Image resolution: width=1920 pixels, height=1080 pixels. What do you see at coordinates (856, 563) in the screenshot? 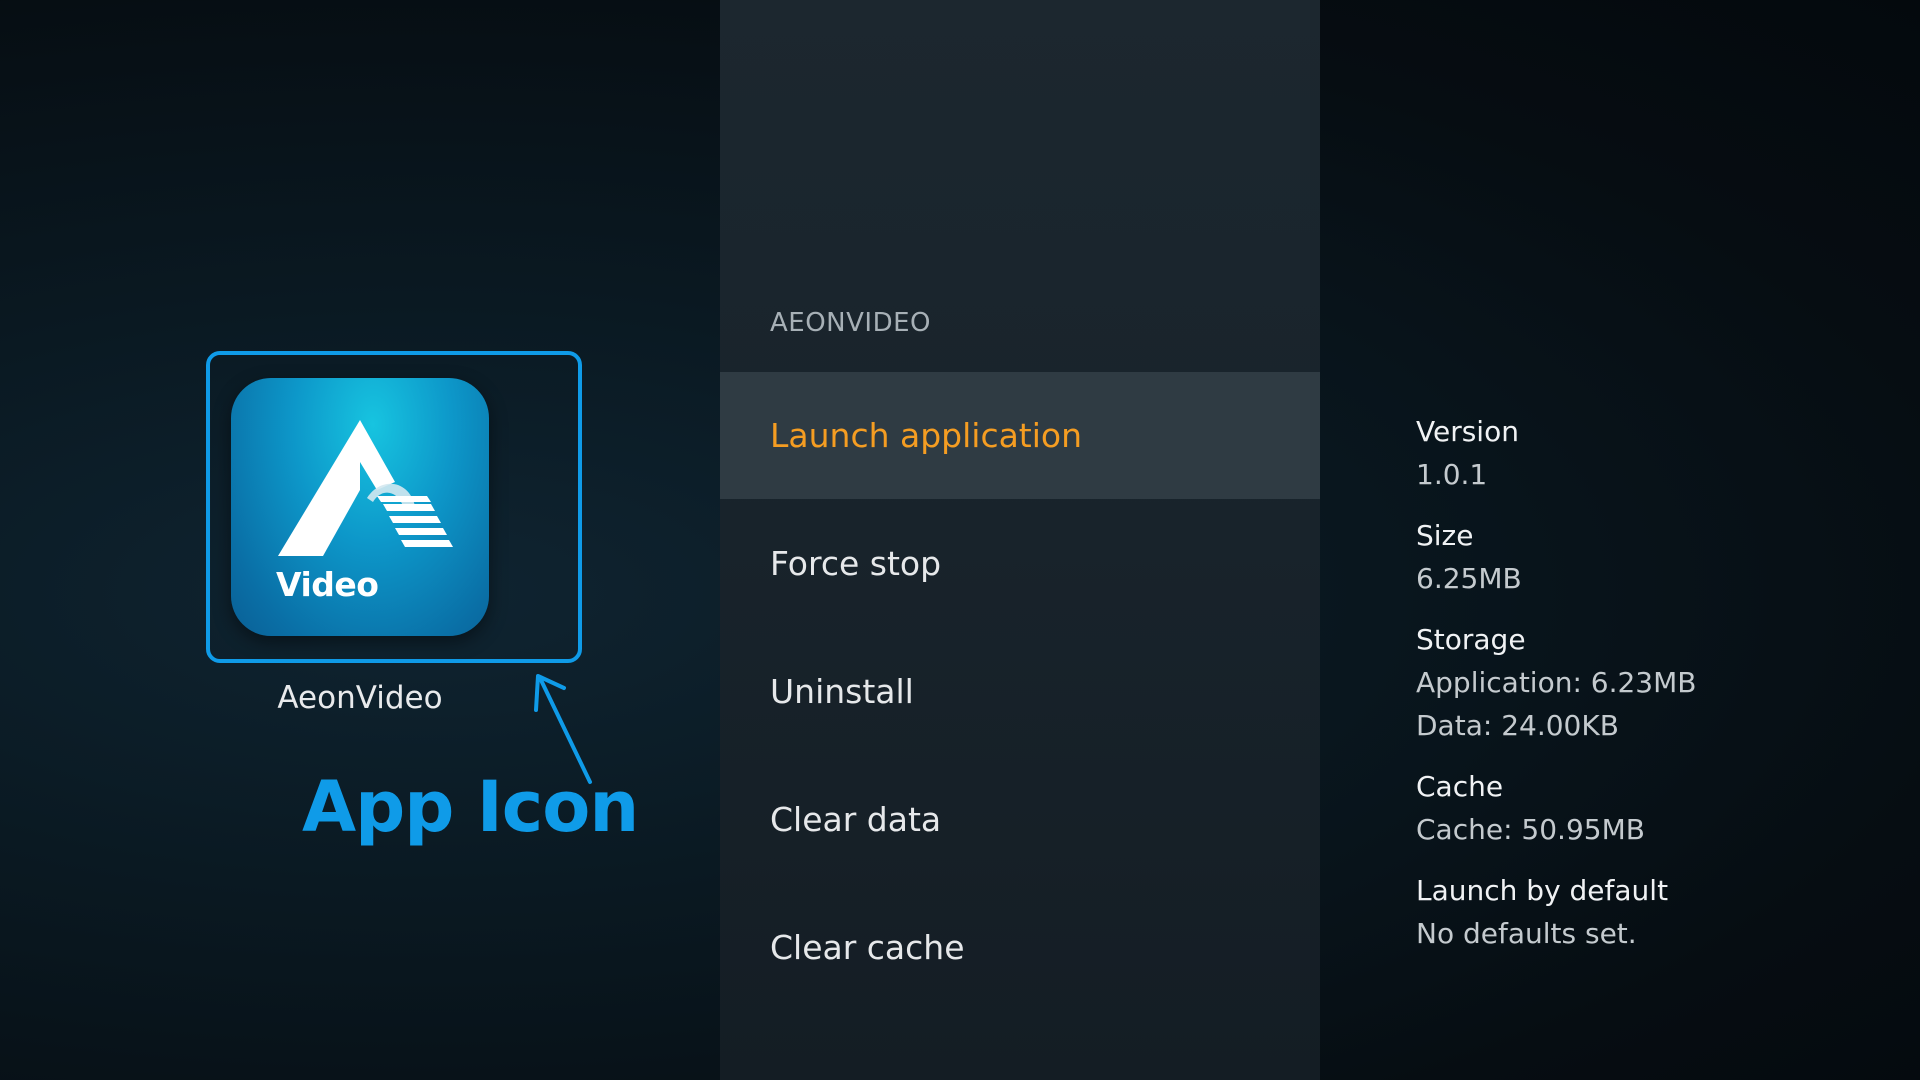
I see `menu-item-label: Force stop` at bounding box center [856, 563].